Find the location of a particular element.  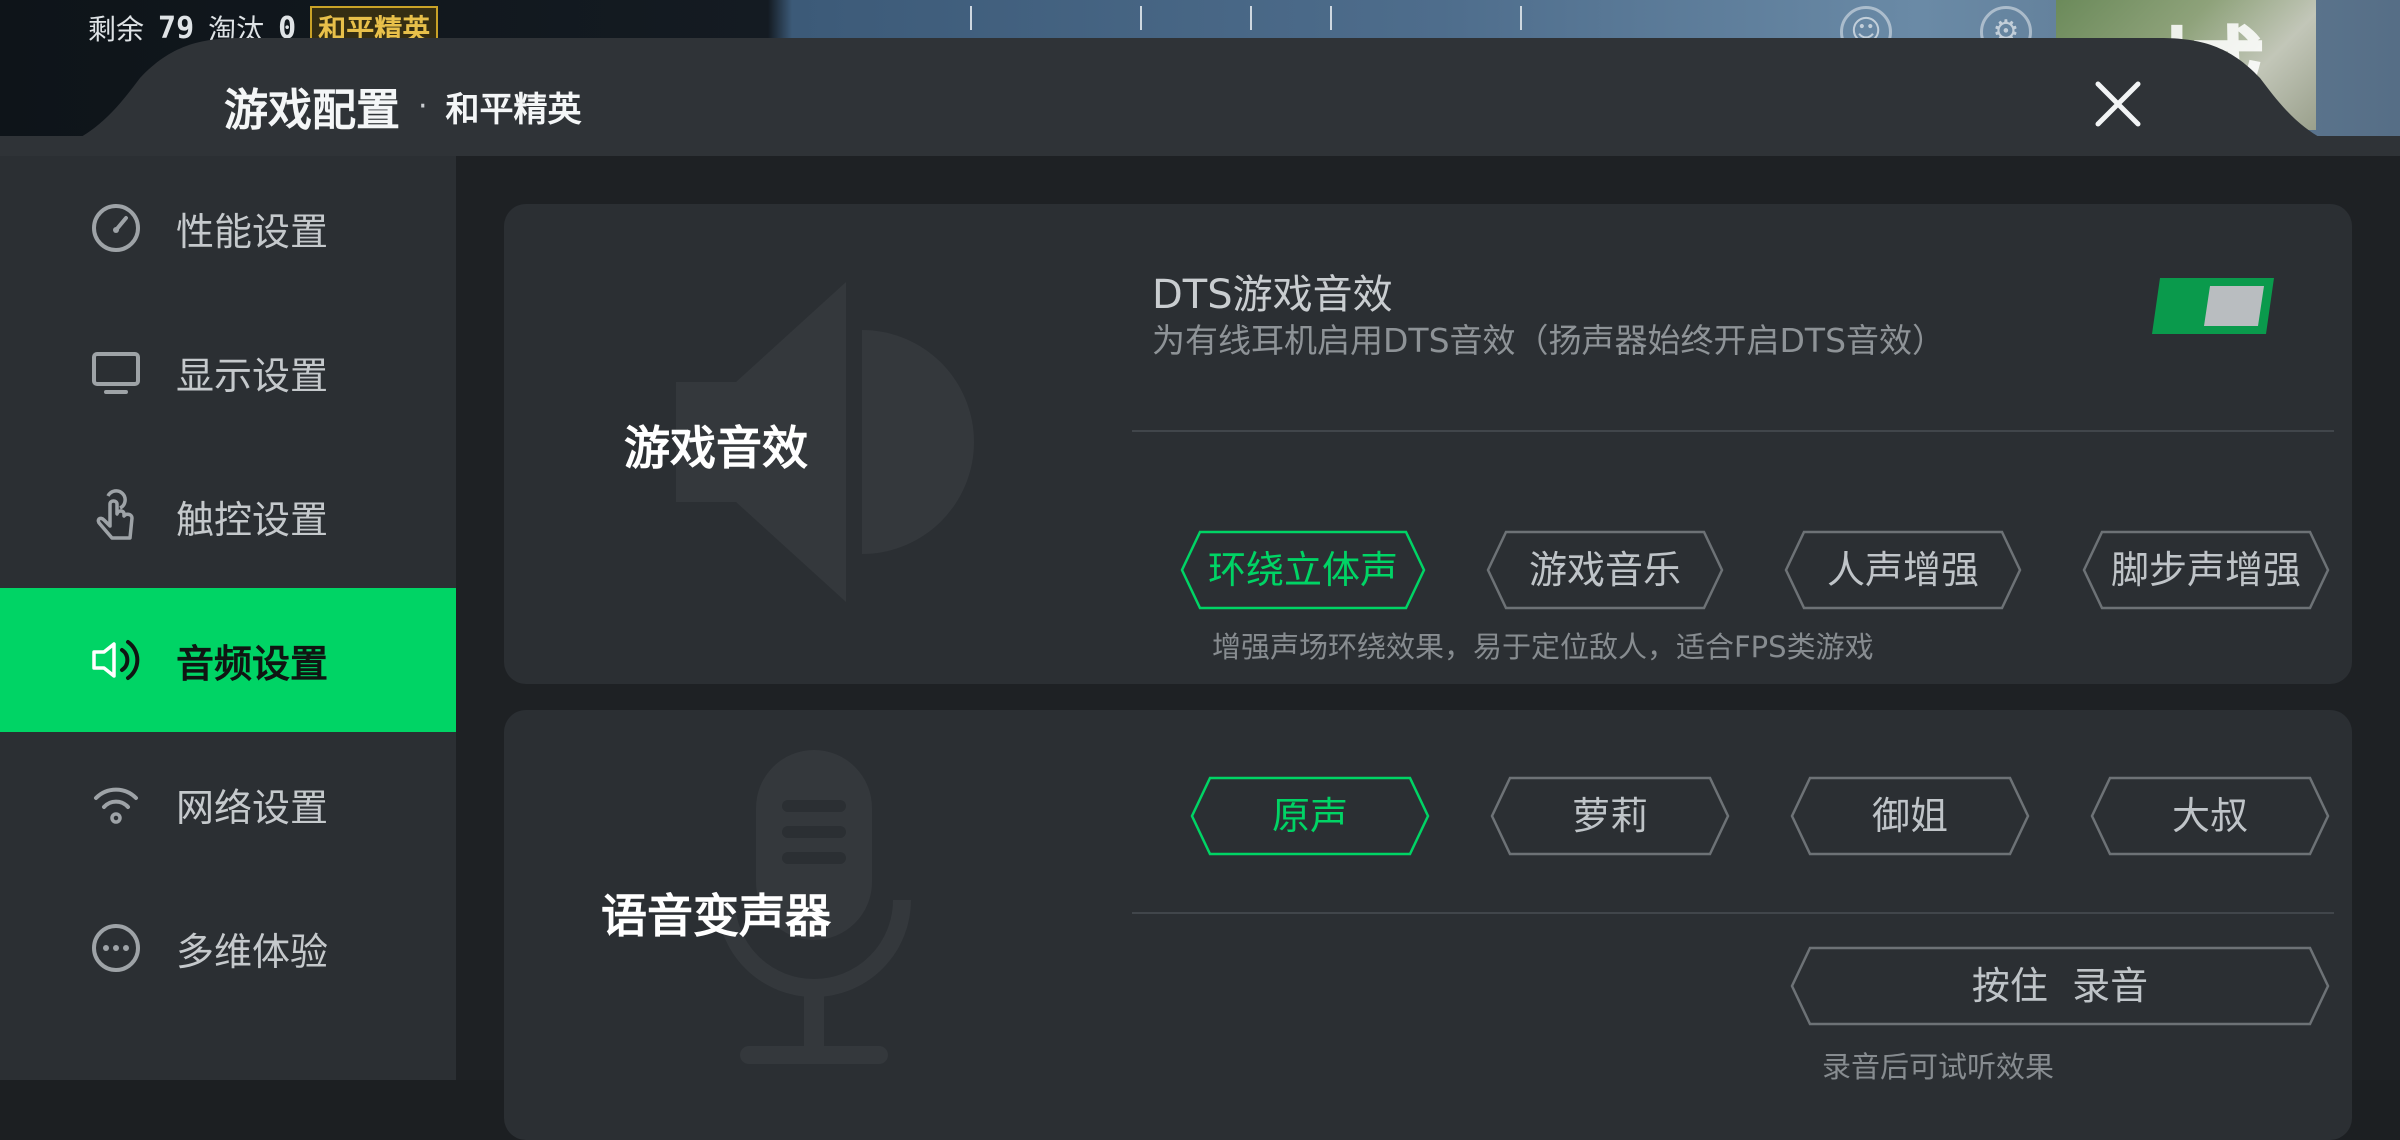

option-label: 游戏音乐 is located at coordinates (1604, 570).